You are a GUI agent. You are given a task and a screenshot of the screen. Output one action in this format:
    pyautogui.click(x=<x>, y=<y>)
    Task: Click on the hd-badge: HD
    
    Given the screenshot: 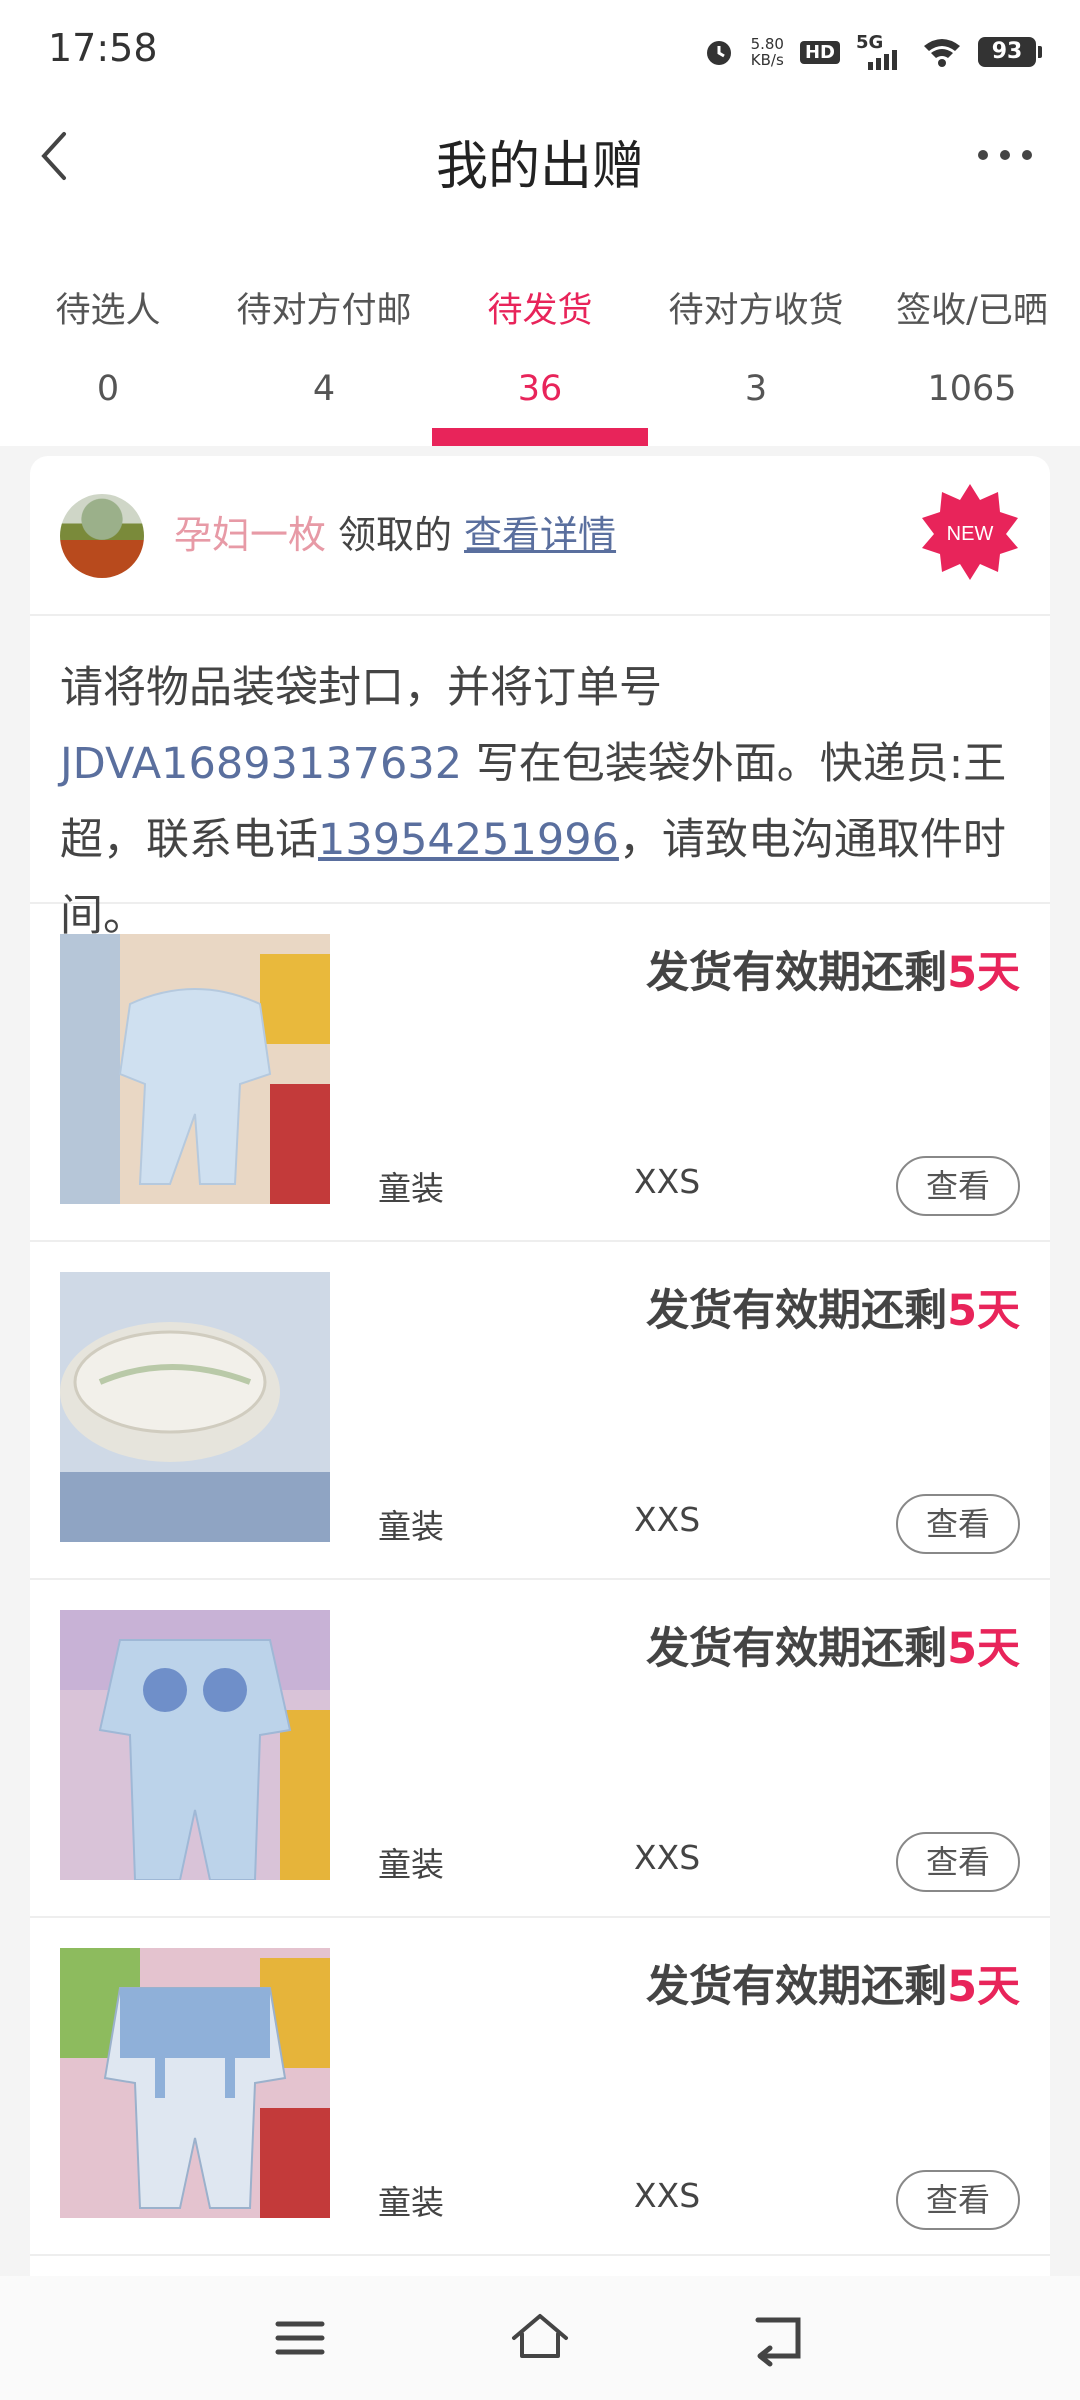 What is the action you would take?
    pyautogui.click(x=819, y=52)
    